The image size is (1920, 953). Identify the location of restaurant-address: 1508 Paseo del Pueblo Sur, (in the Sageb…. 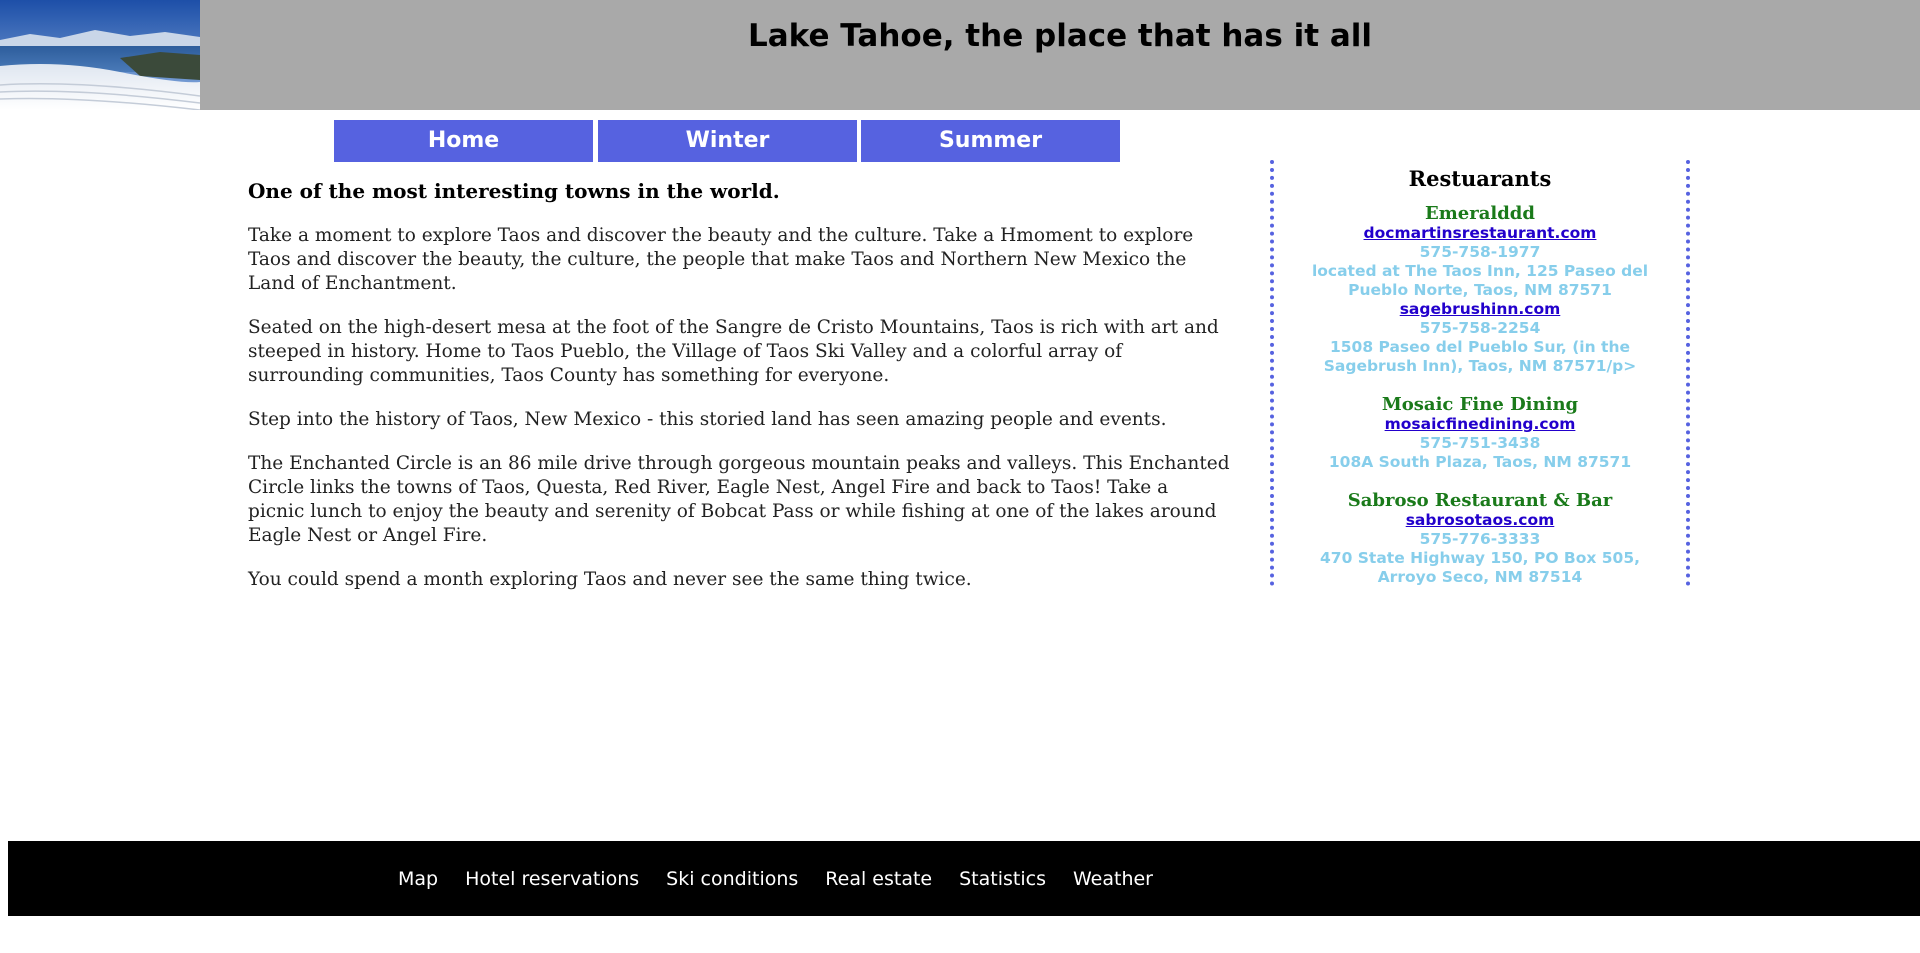
(1480, 356).